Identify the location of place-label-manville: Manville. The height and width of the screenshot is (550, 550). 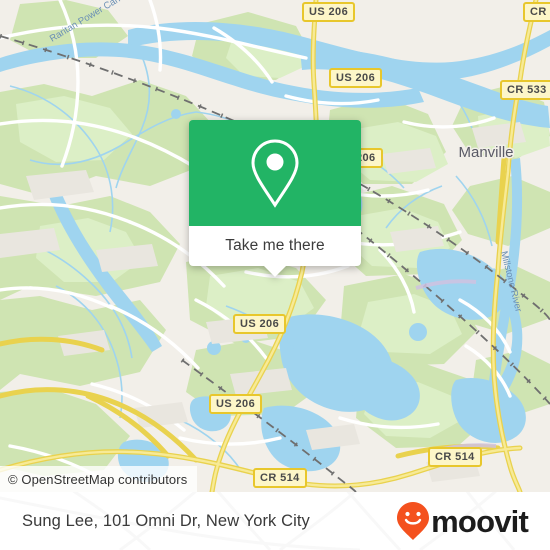
(485, 152).